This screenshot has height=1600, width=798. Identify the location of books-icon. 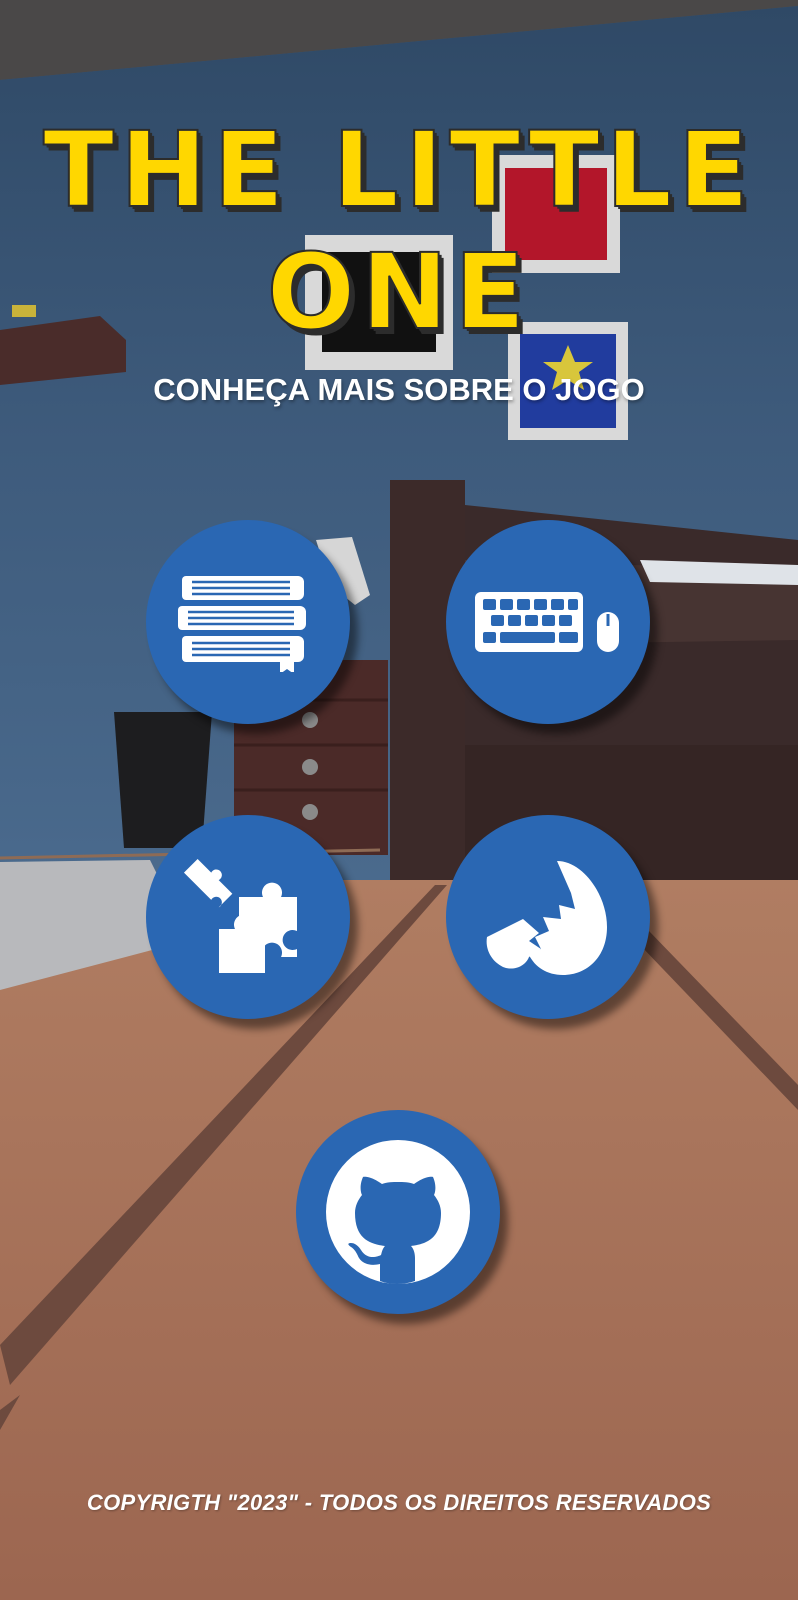
(242, 624).